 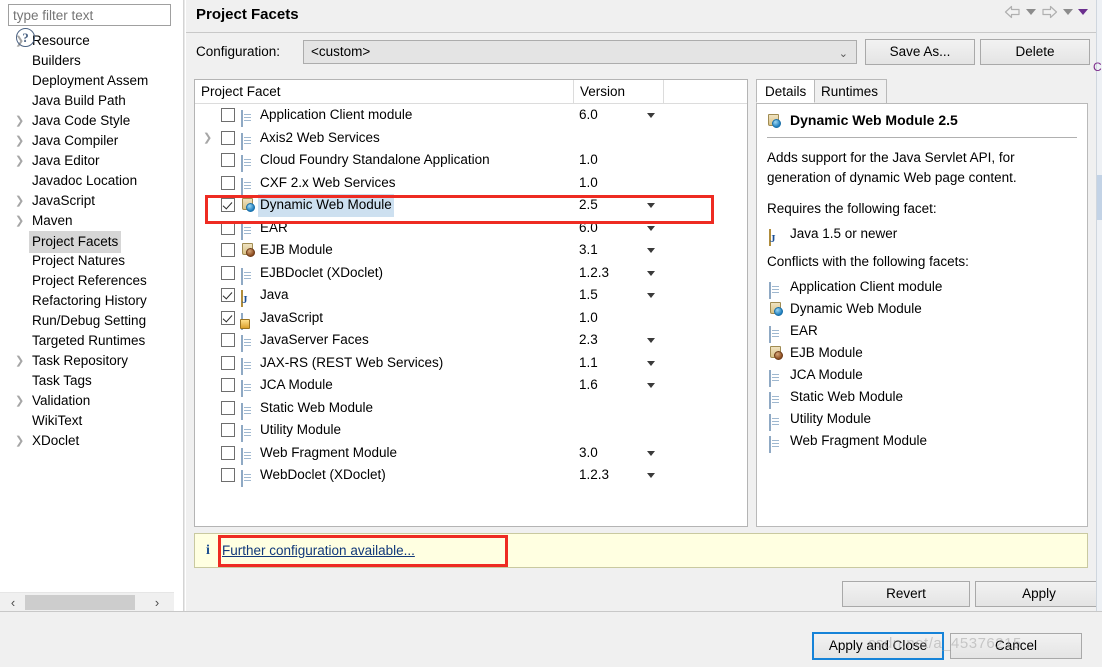 I want to click on window-scrollbar, so click(x=1099, y=305).